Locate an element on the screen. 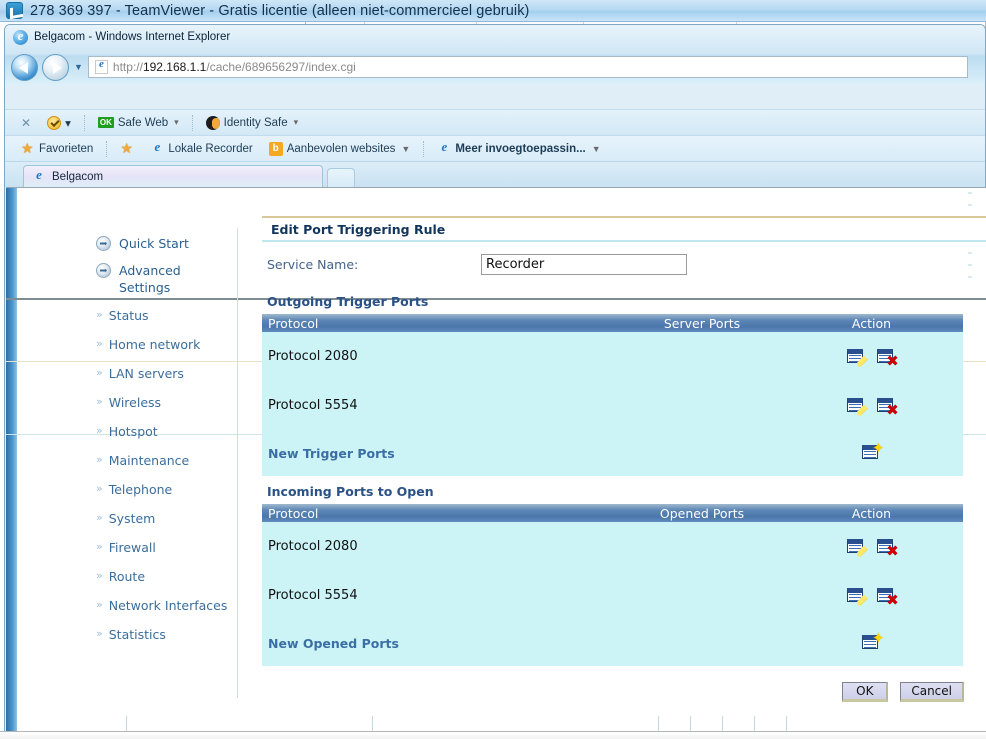 The width and height of the screenshot is (986, 739). outgoing-row-0-protocol: Protocol 2080 is located at coordinates (313, 356).